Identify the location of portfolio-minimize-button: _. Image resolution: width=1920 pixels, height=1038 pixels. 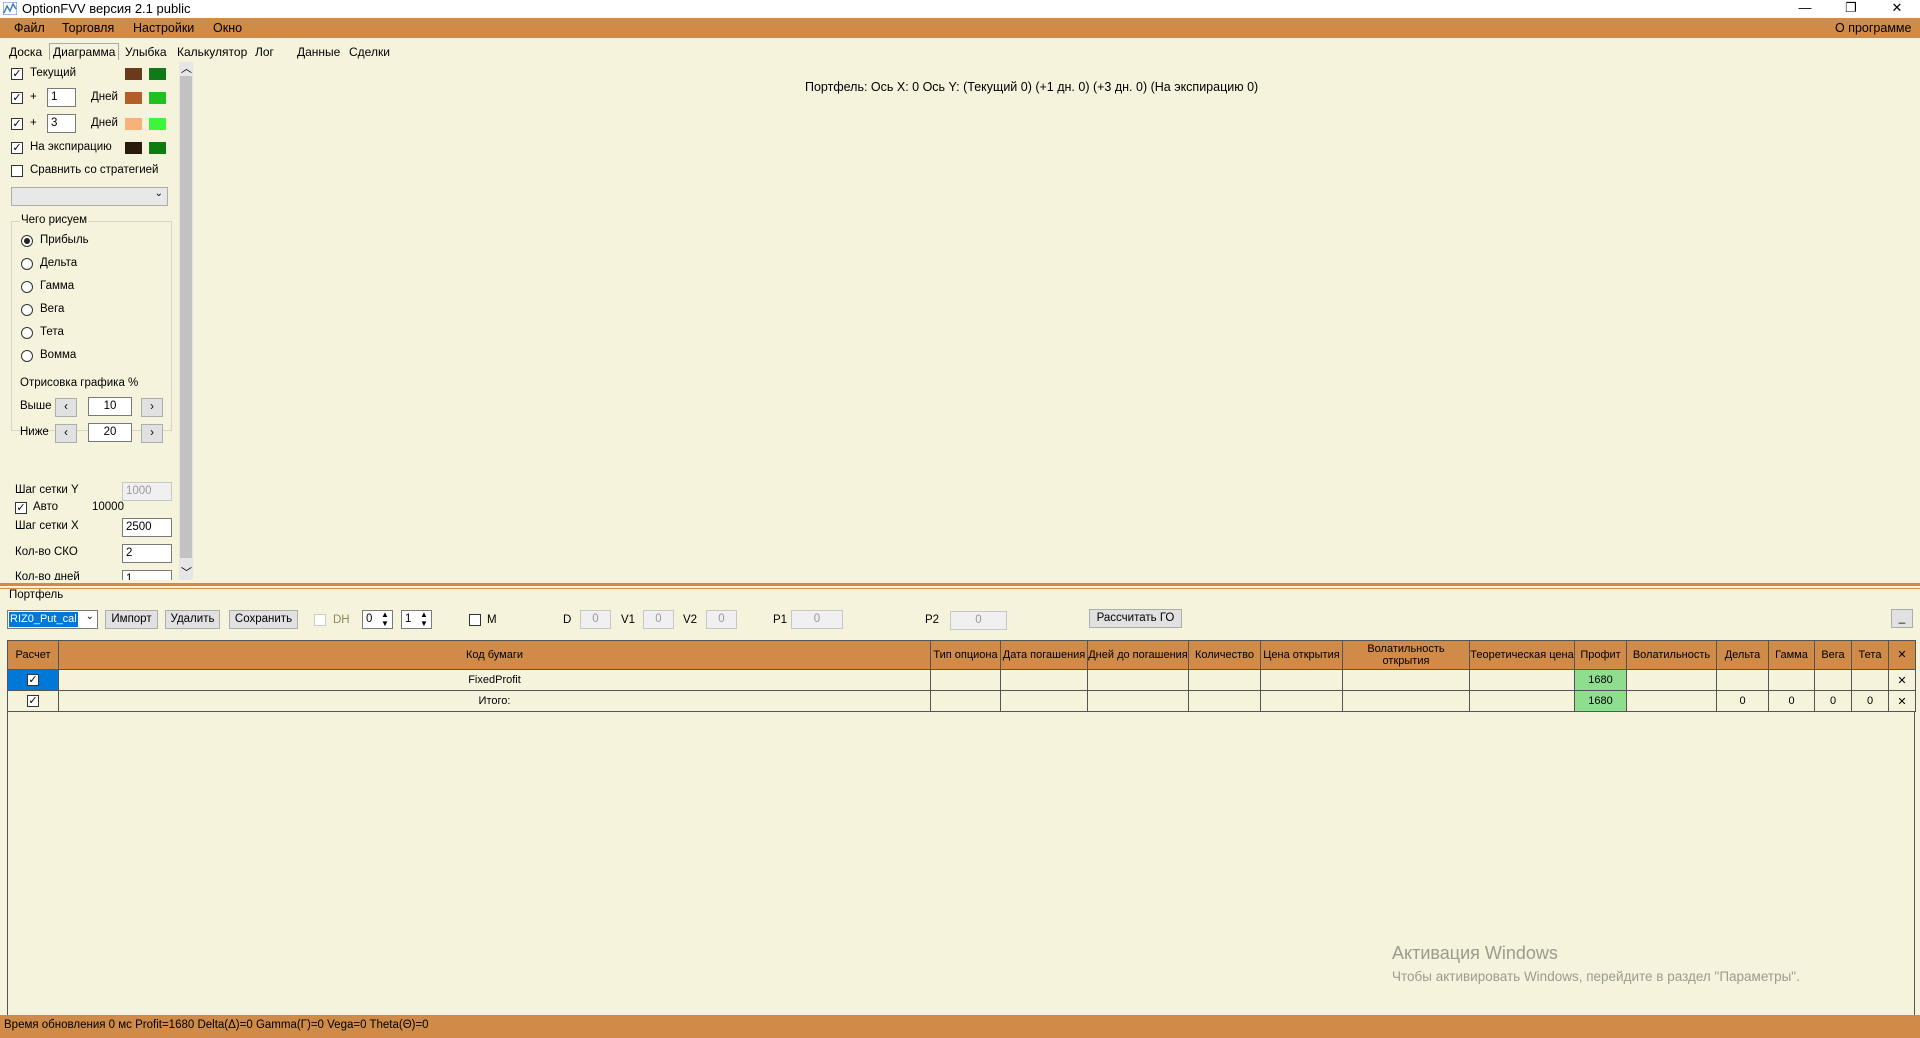
(1902, 618).